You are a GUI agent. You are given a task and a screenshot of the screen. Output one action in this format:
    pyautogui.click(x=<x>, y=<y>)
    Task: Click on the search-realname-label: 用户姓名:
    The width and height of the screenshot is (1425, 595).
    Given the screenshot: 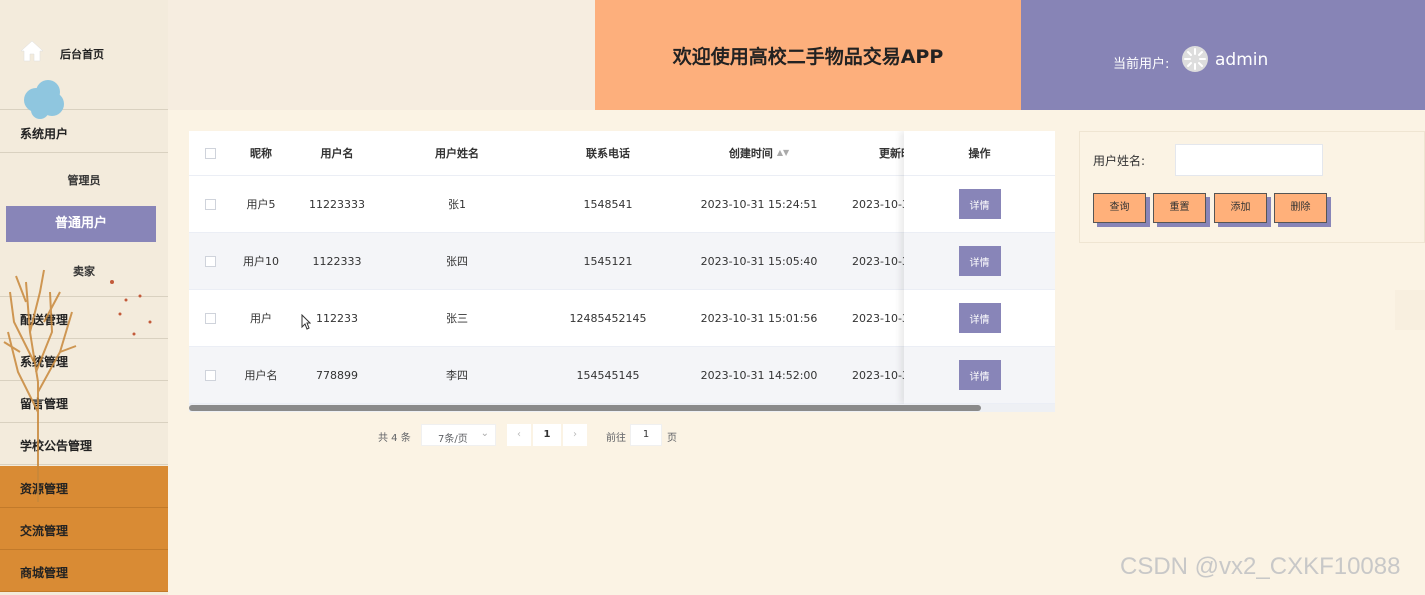 What is the action you would take?
    pyautogui.click(x=1119, y=161)
    